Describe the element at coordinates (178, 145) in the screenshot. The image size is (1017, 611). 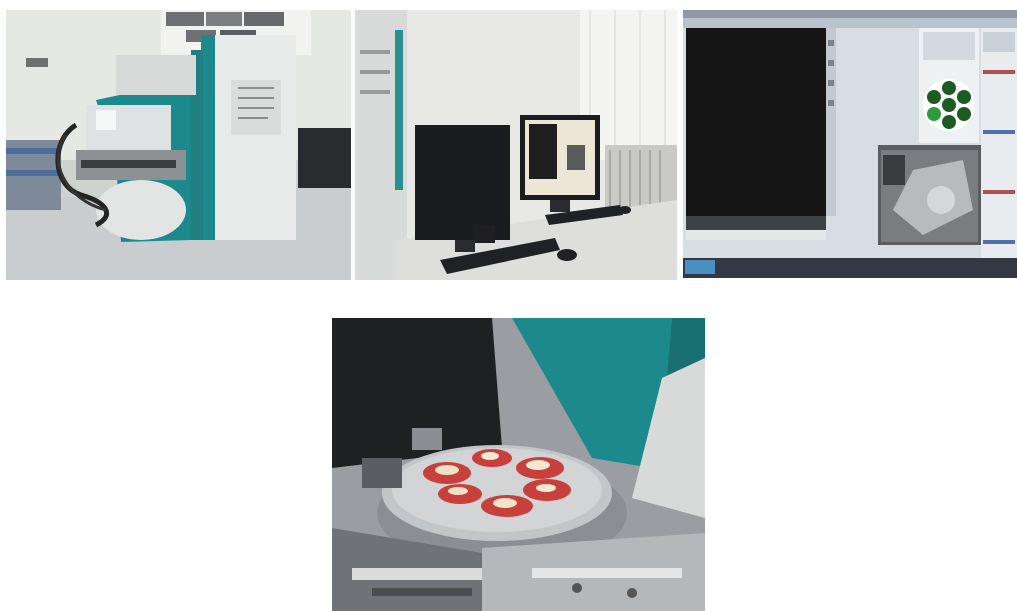
I see `photo-sem-instrument` at that location.